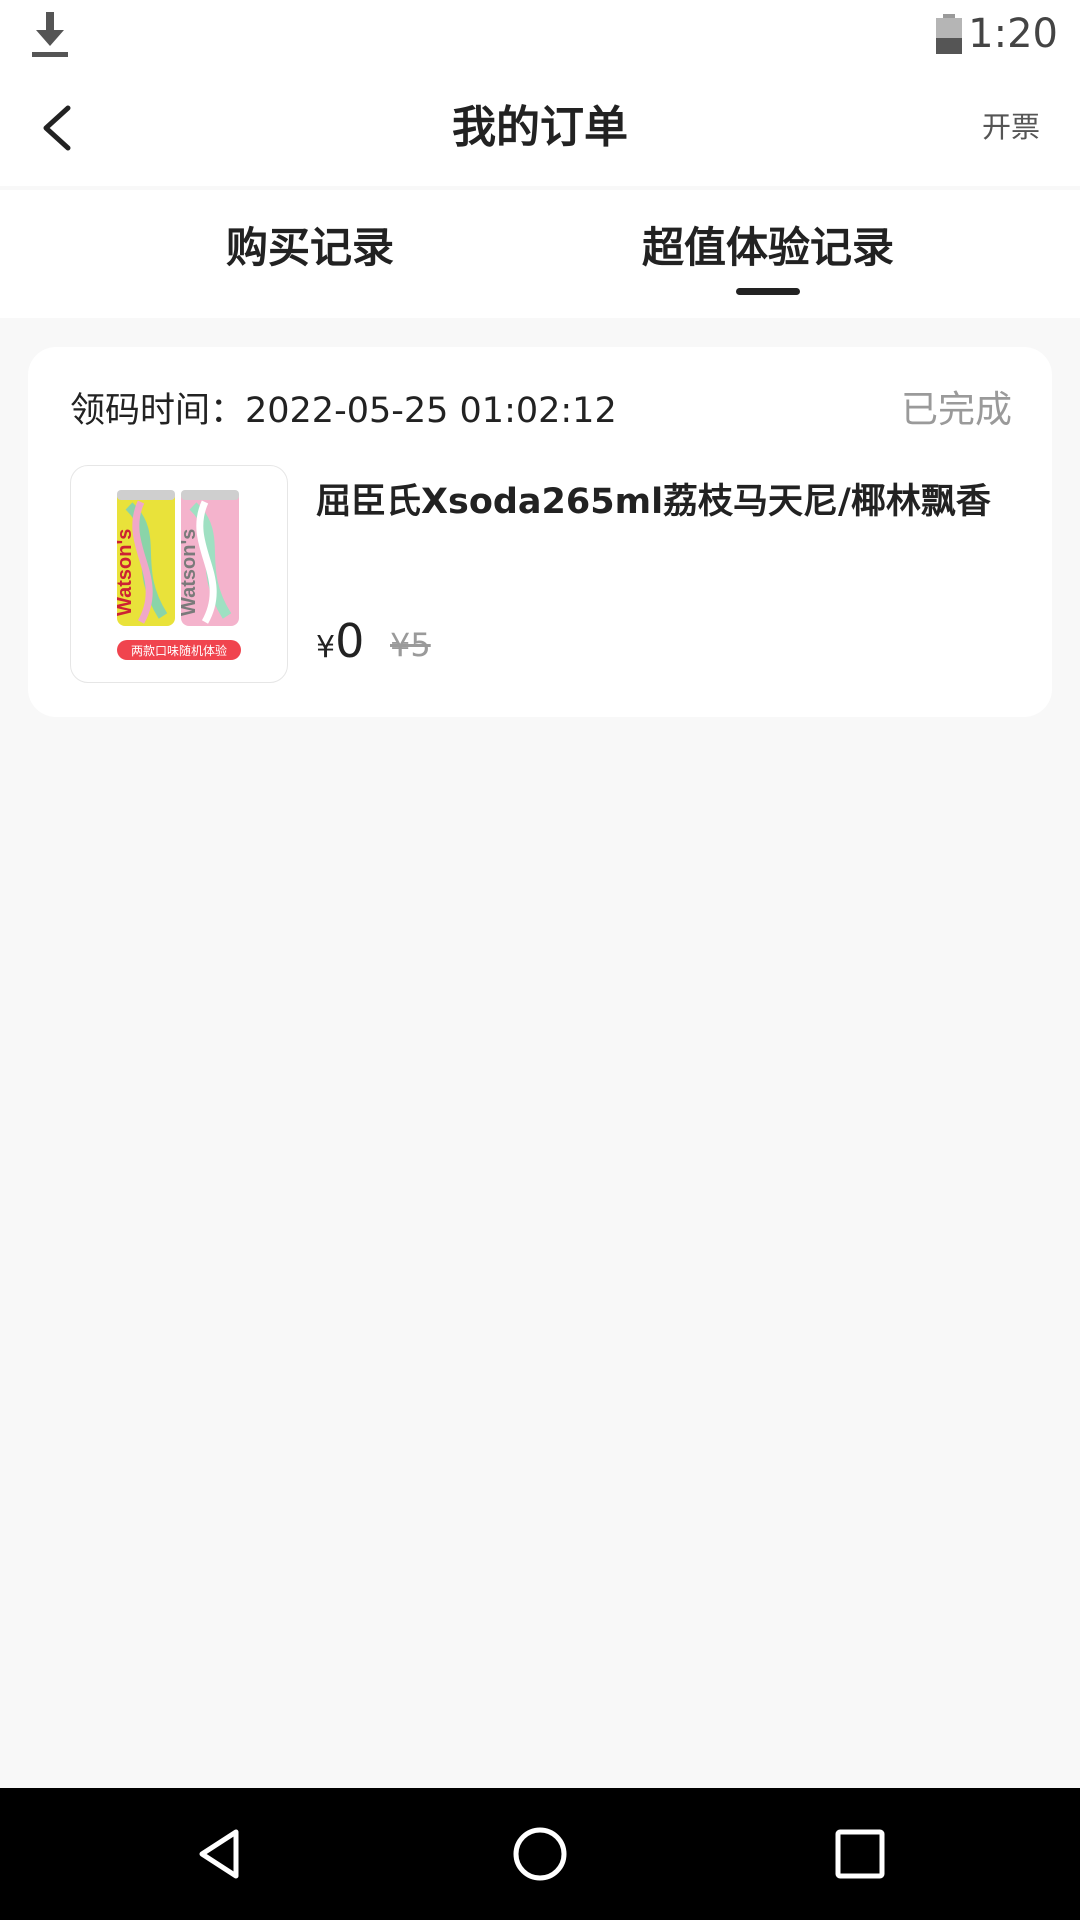  I want to click on original-price: ¥5, so click(410, 645).